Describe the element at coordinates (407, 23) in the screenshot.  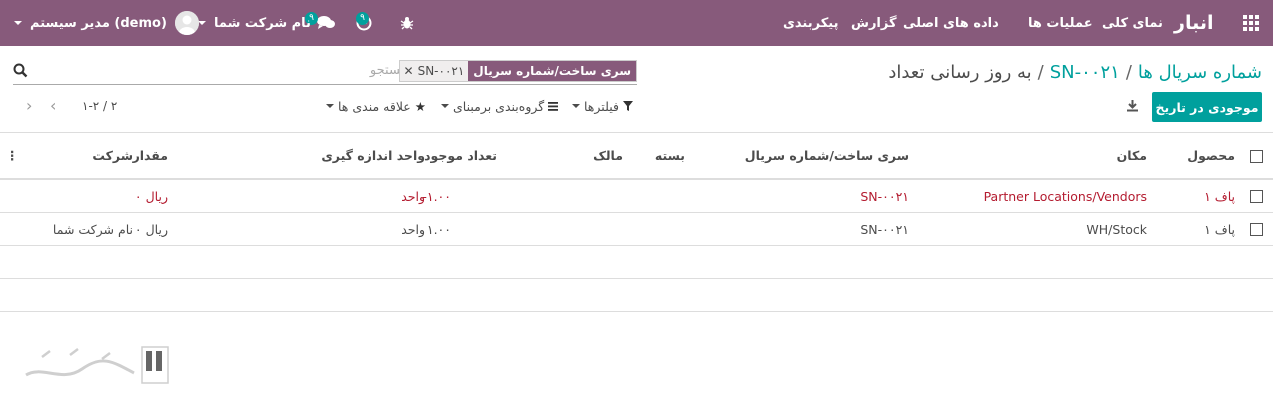
I see `debug-bug-icon` at that location.